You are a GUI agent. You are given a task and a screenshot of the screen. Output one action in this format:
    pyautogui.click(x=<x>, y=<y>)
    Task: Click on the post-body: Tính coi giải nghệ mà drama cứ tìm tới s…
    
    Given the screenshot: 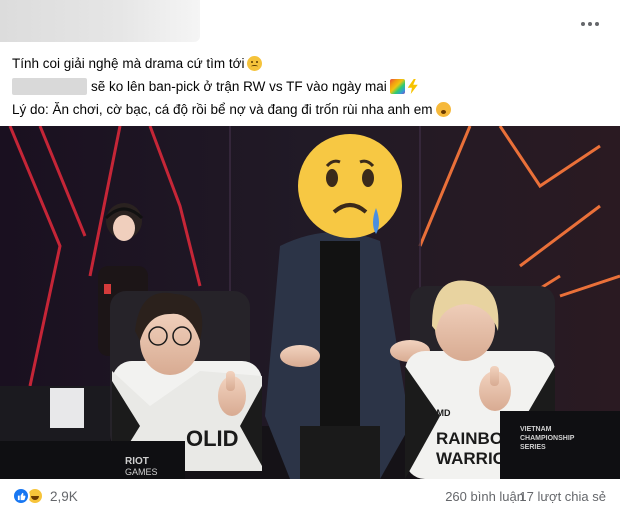 What is the action you would take?
    pyautogui.click(x=312, y=86)
    